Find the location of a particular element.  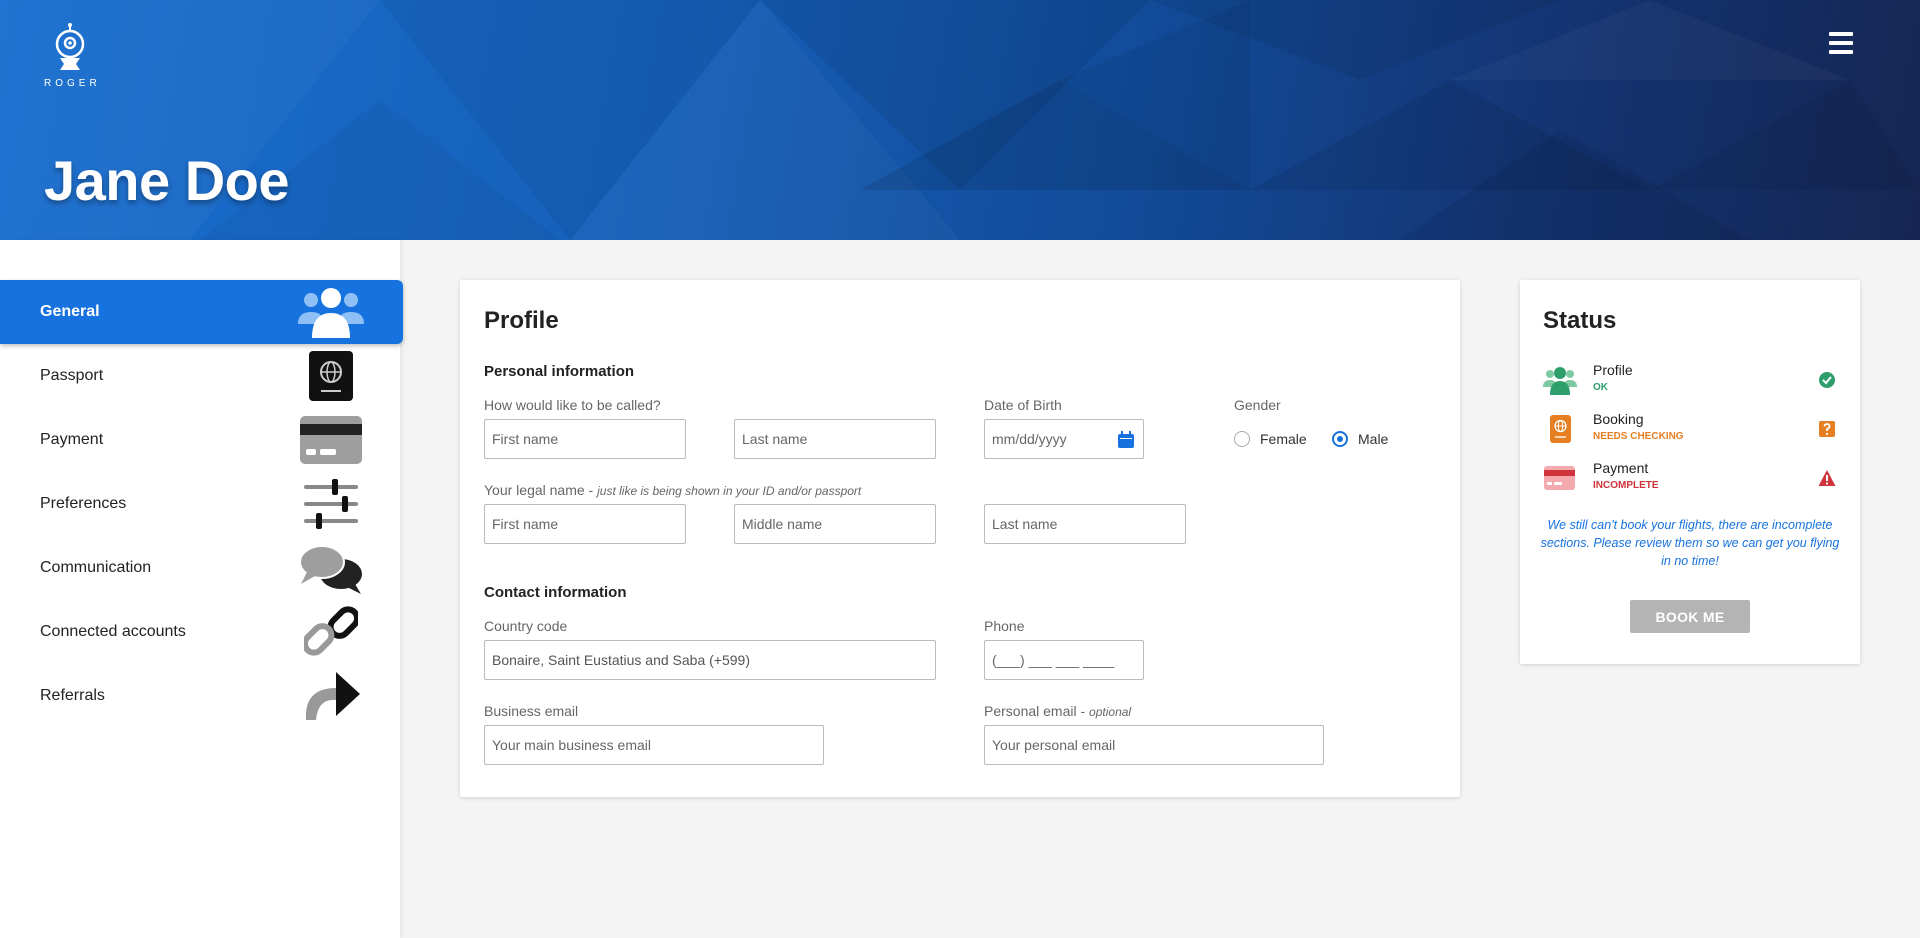

calendar-icon is located at coordinates (1126, 440).